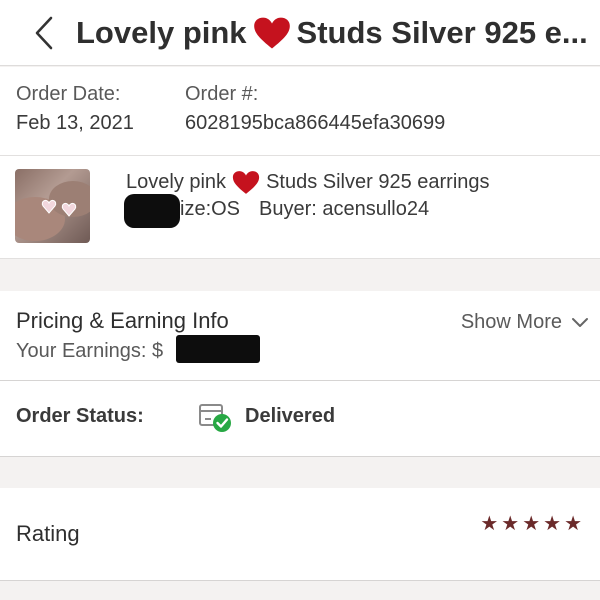  What do you see at coordinates (222, 94) in the screenshot?
I see `order-number-label: Order #:` at bounding box center [222, 94].